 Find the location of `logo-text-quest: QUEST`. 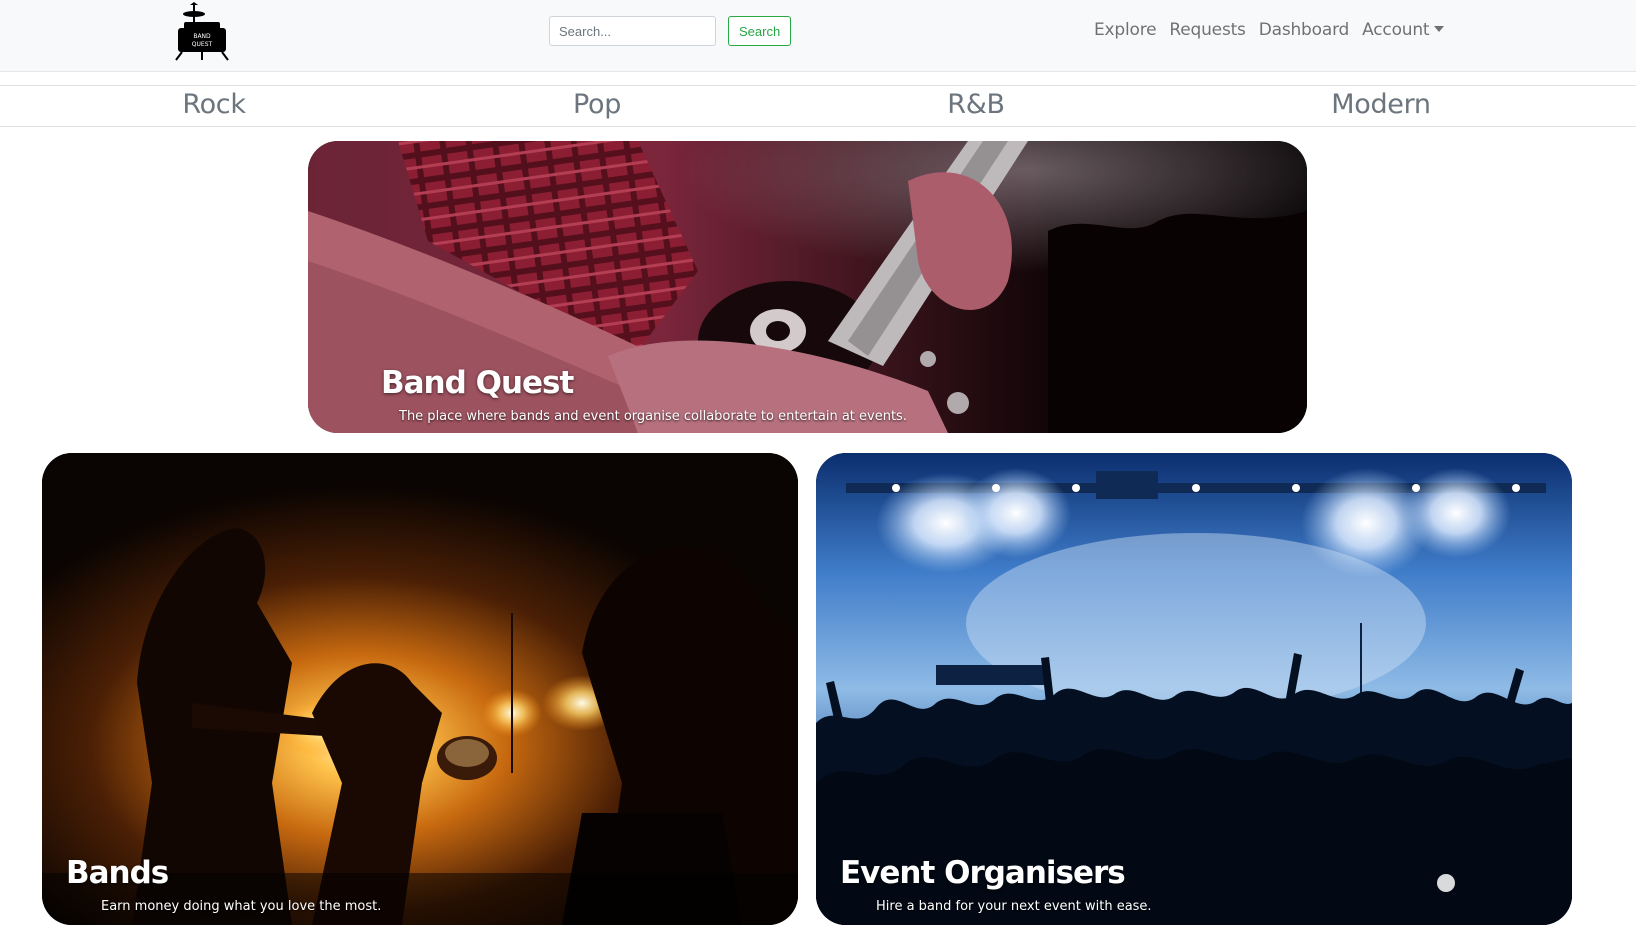

logo-text-quest: QUEST is located at coordinates (202, 44).